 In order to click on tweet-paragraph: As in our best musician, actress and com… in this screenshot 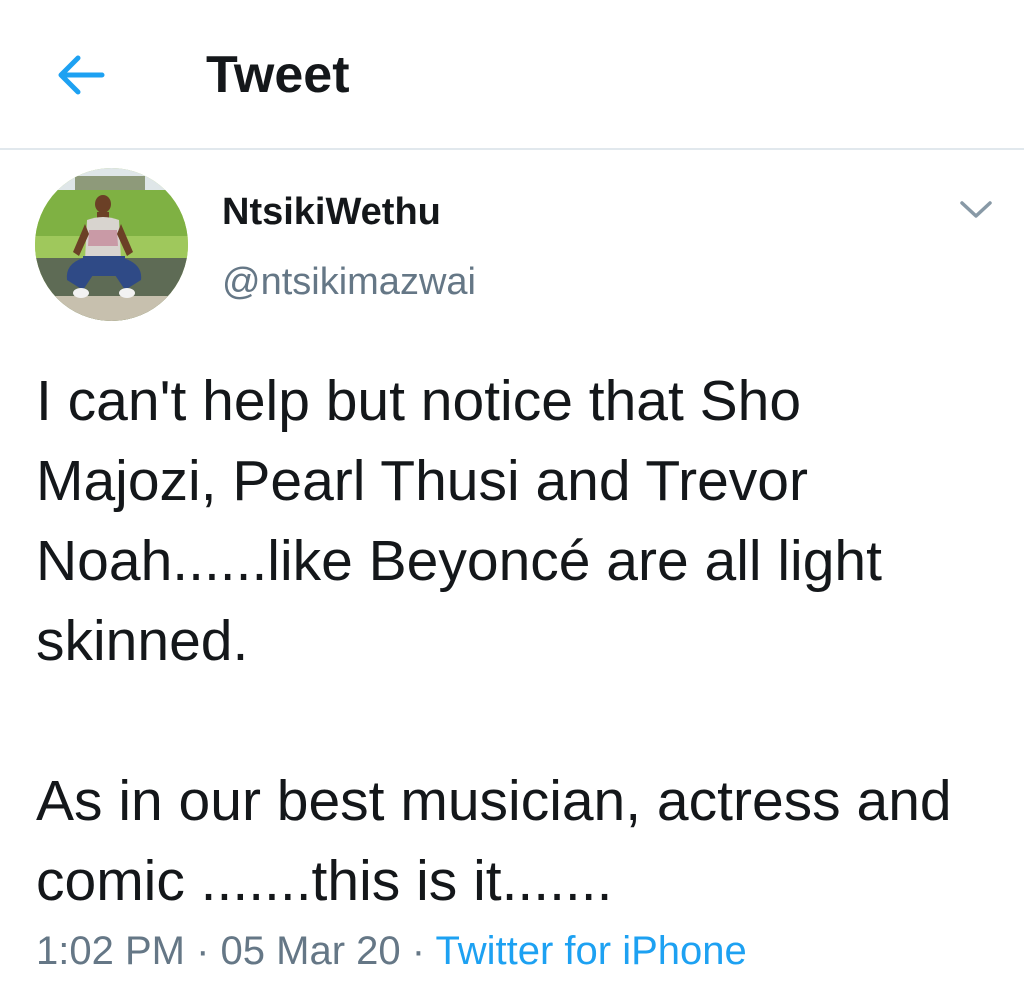, I will do `click(494, 841)`.